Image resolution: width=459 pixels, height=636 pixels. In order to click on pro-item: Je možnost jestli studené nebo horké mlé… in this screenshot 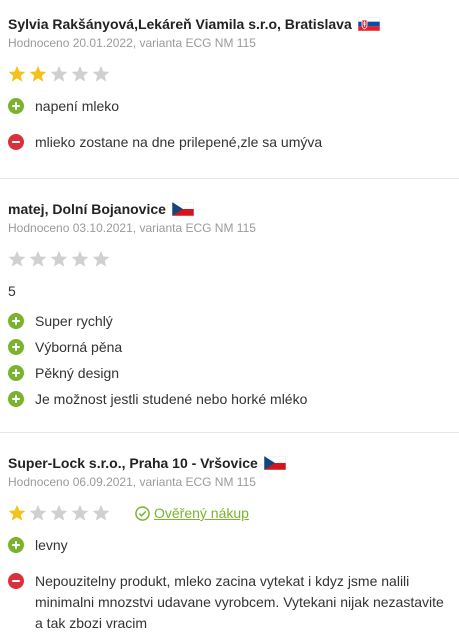, I will do `click(229, 399)`.